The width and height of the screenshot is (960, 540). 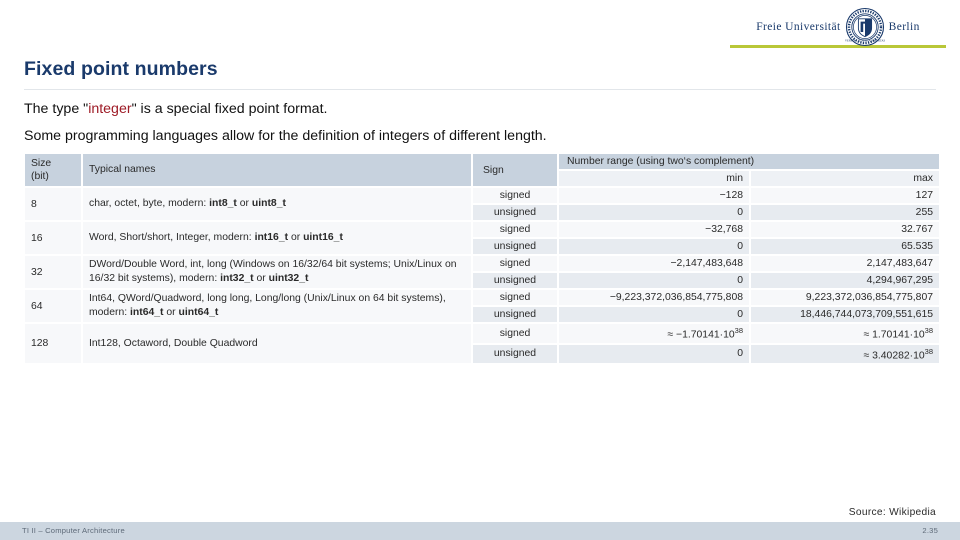 What do you see at coordinates (53, 306) in the screenshot?
I see `cell-size: 64` at bounding box center [53, 306].